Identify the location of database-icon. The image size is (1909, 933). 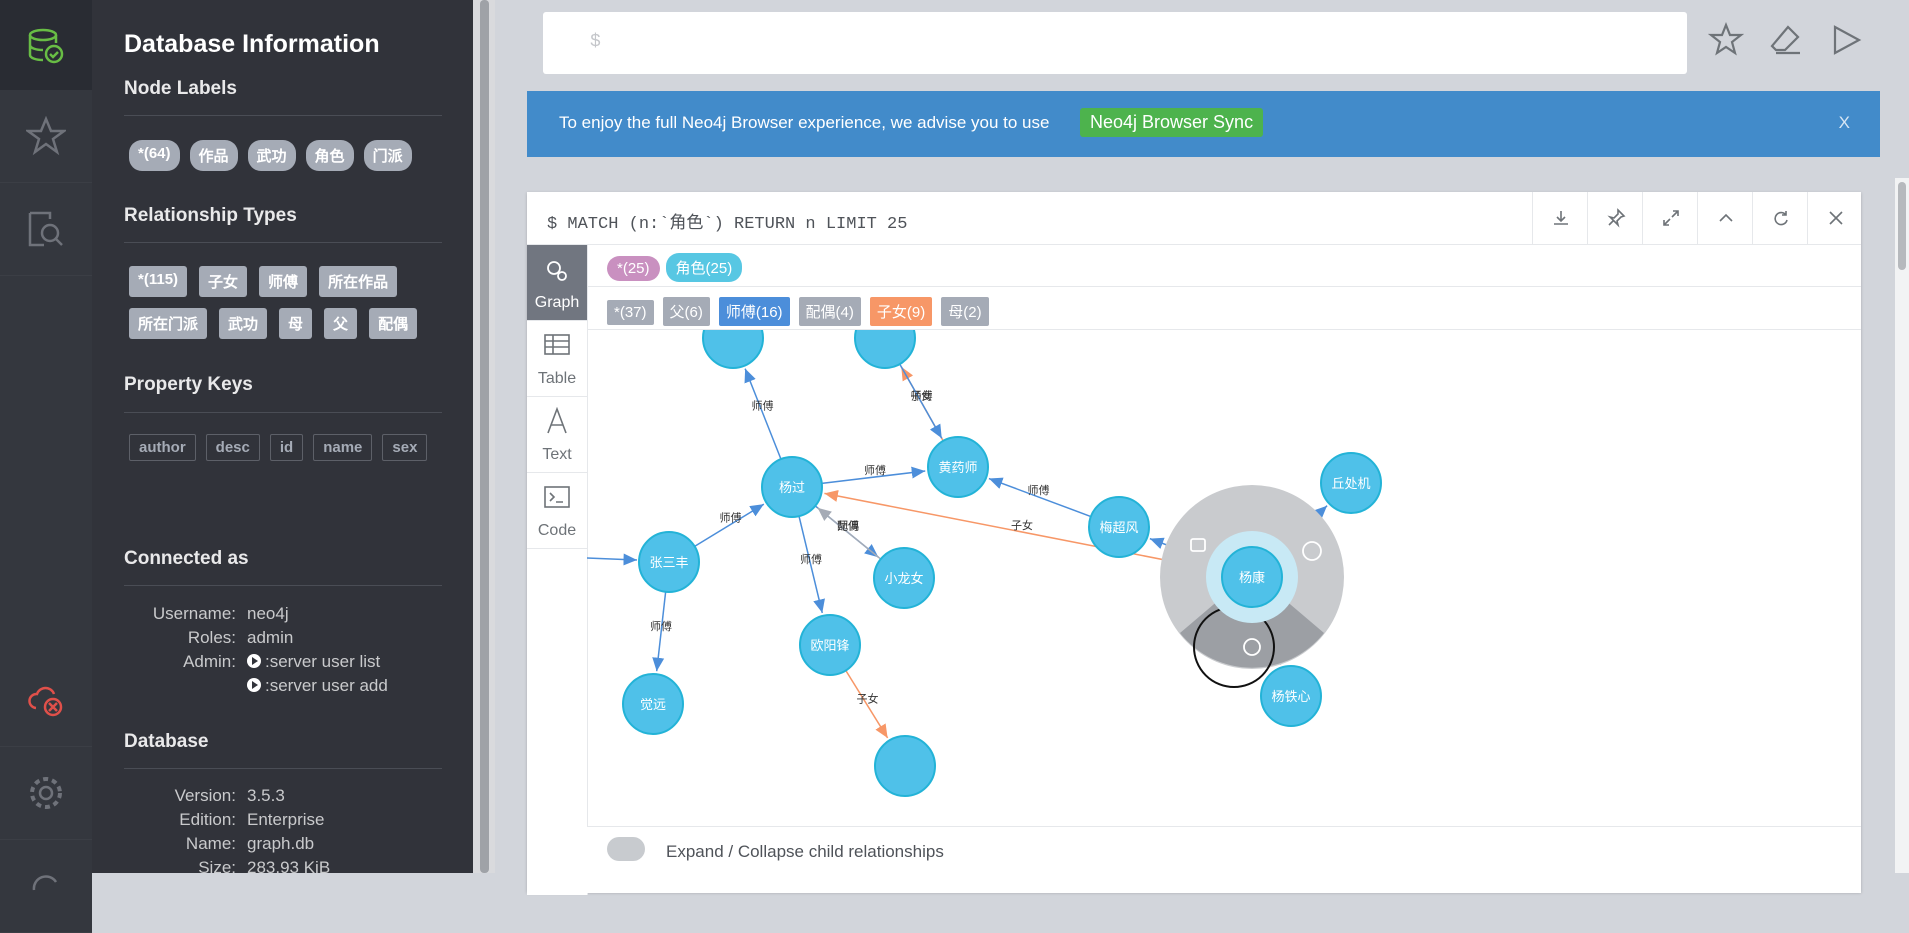
(46, 46).